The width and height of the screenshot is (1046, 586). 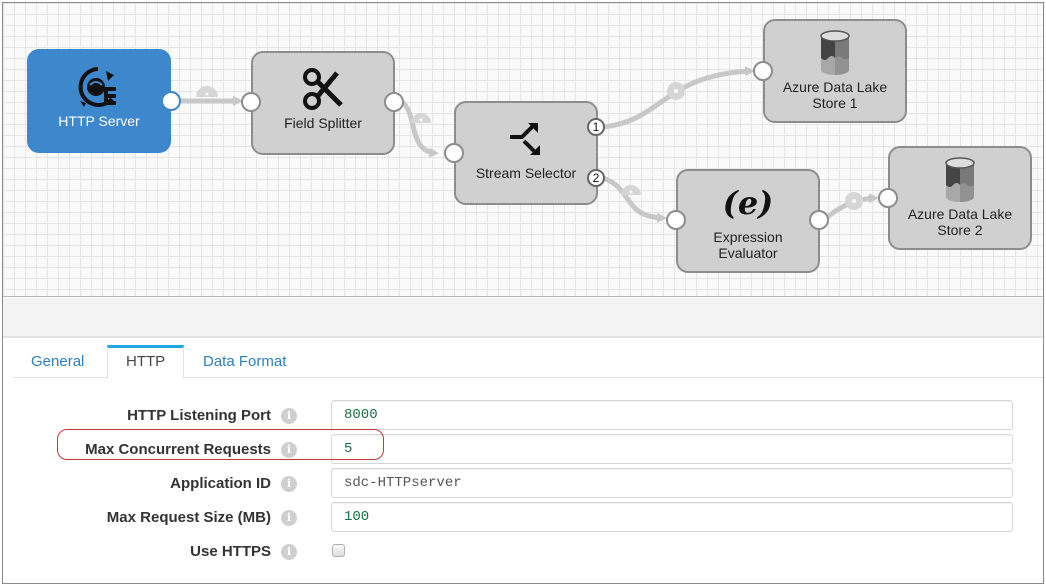 What do you see at coordinates (338, 550) in the screenshot?
I see `use-https-checkbox` at bounding box center [338, 550].